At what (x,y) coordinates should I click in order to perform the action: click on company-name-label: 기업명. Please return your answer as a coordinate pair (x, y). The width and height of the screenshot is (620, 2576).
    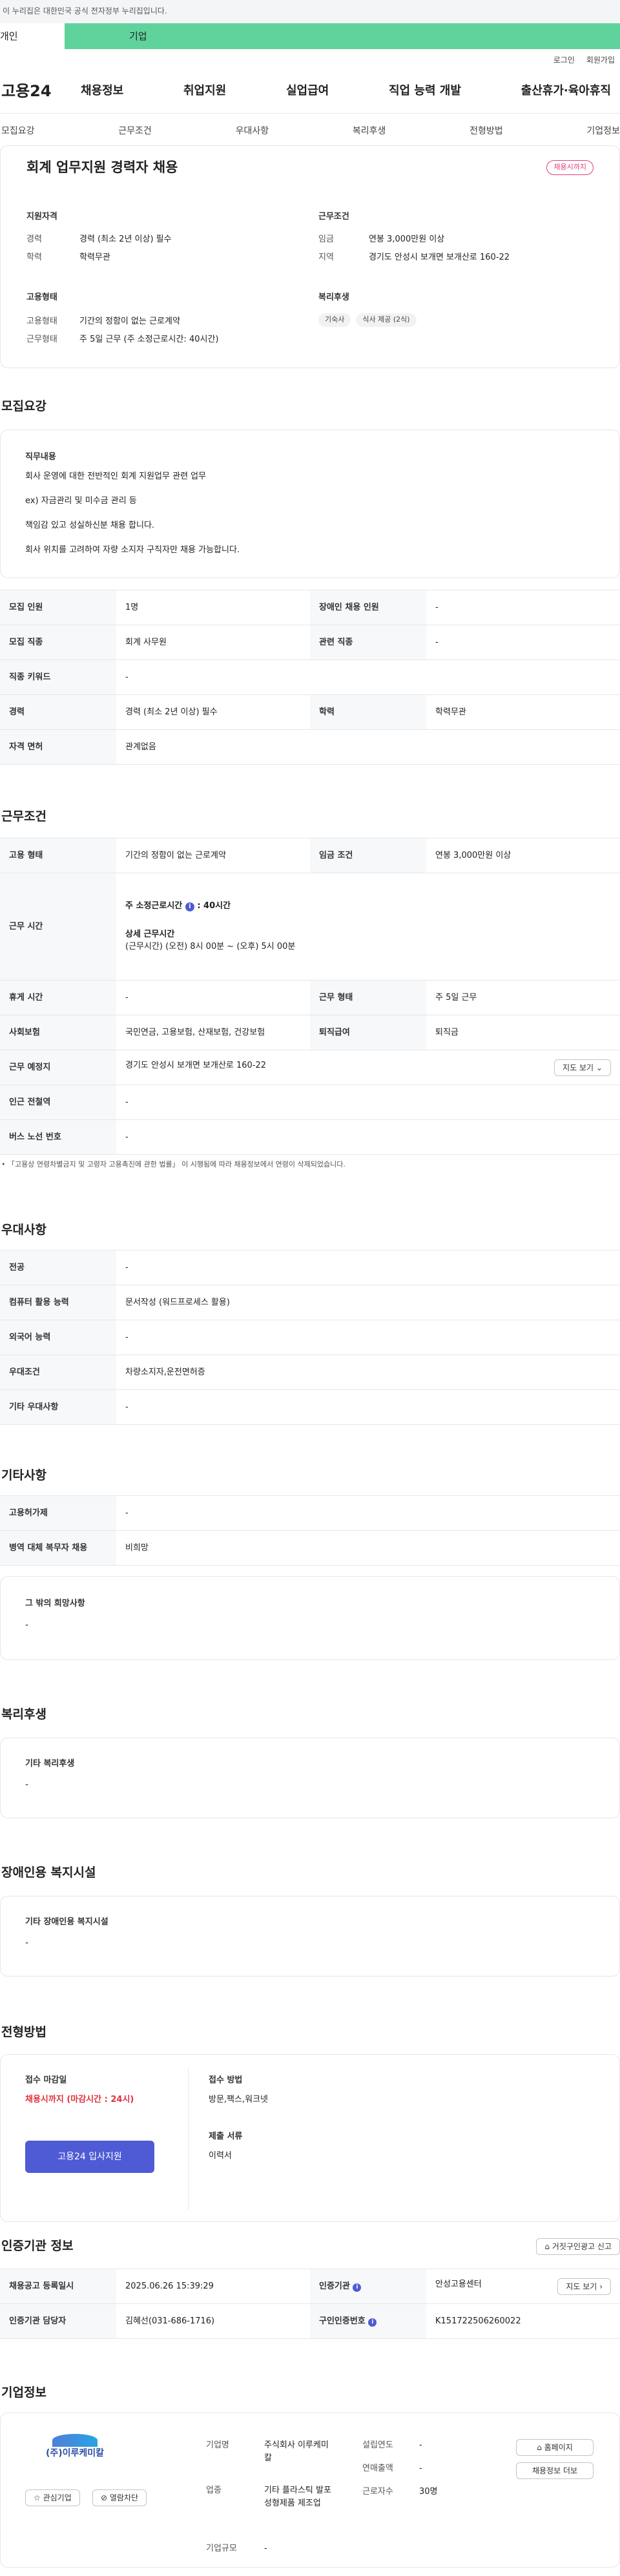
    Looking at the image, I should click on (217, 2445).